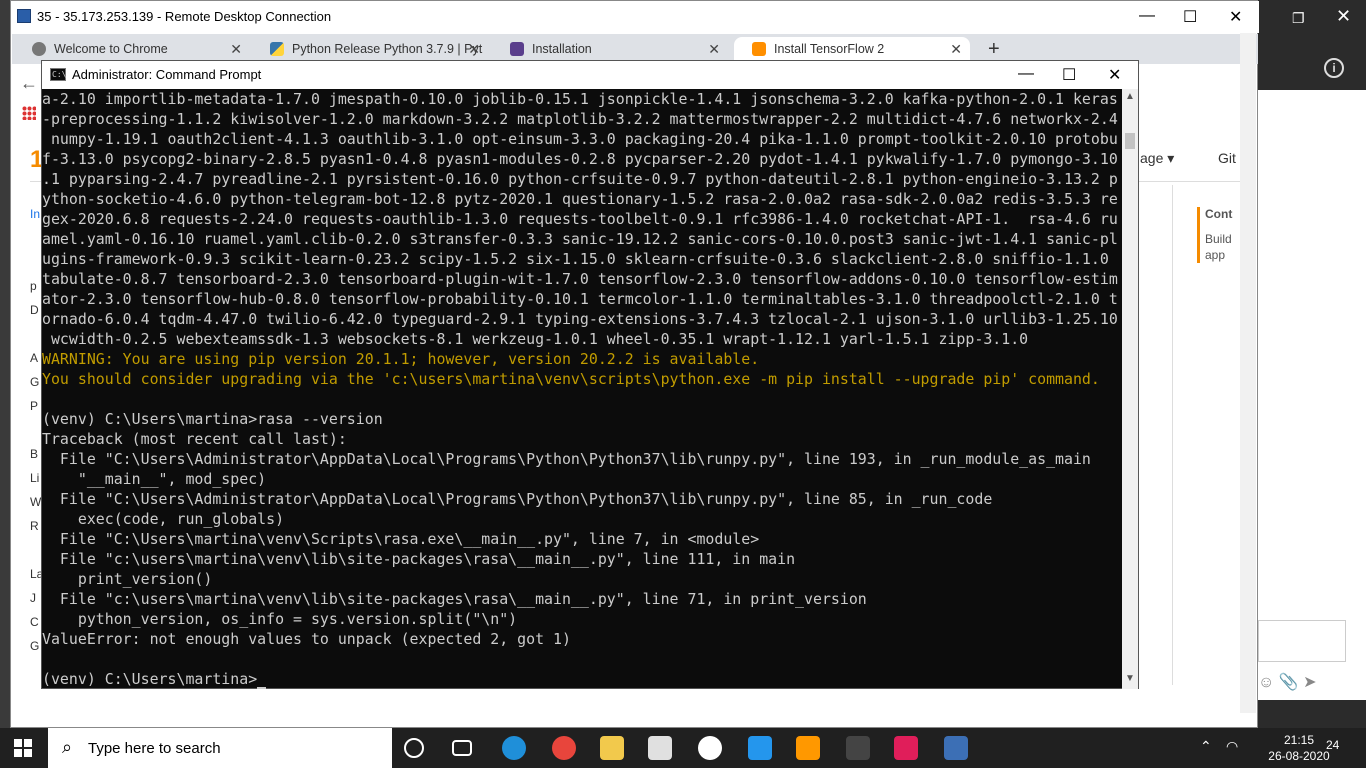 This screenshot has height=768, width=1366. What do you see at coordinates (1218, 214) in the screenshot?
I see `toc-heading: Cont` at bounding box center [1218, 214].